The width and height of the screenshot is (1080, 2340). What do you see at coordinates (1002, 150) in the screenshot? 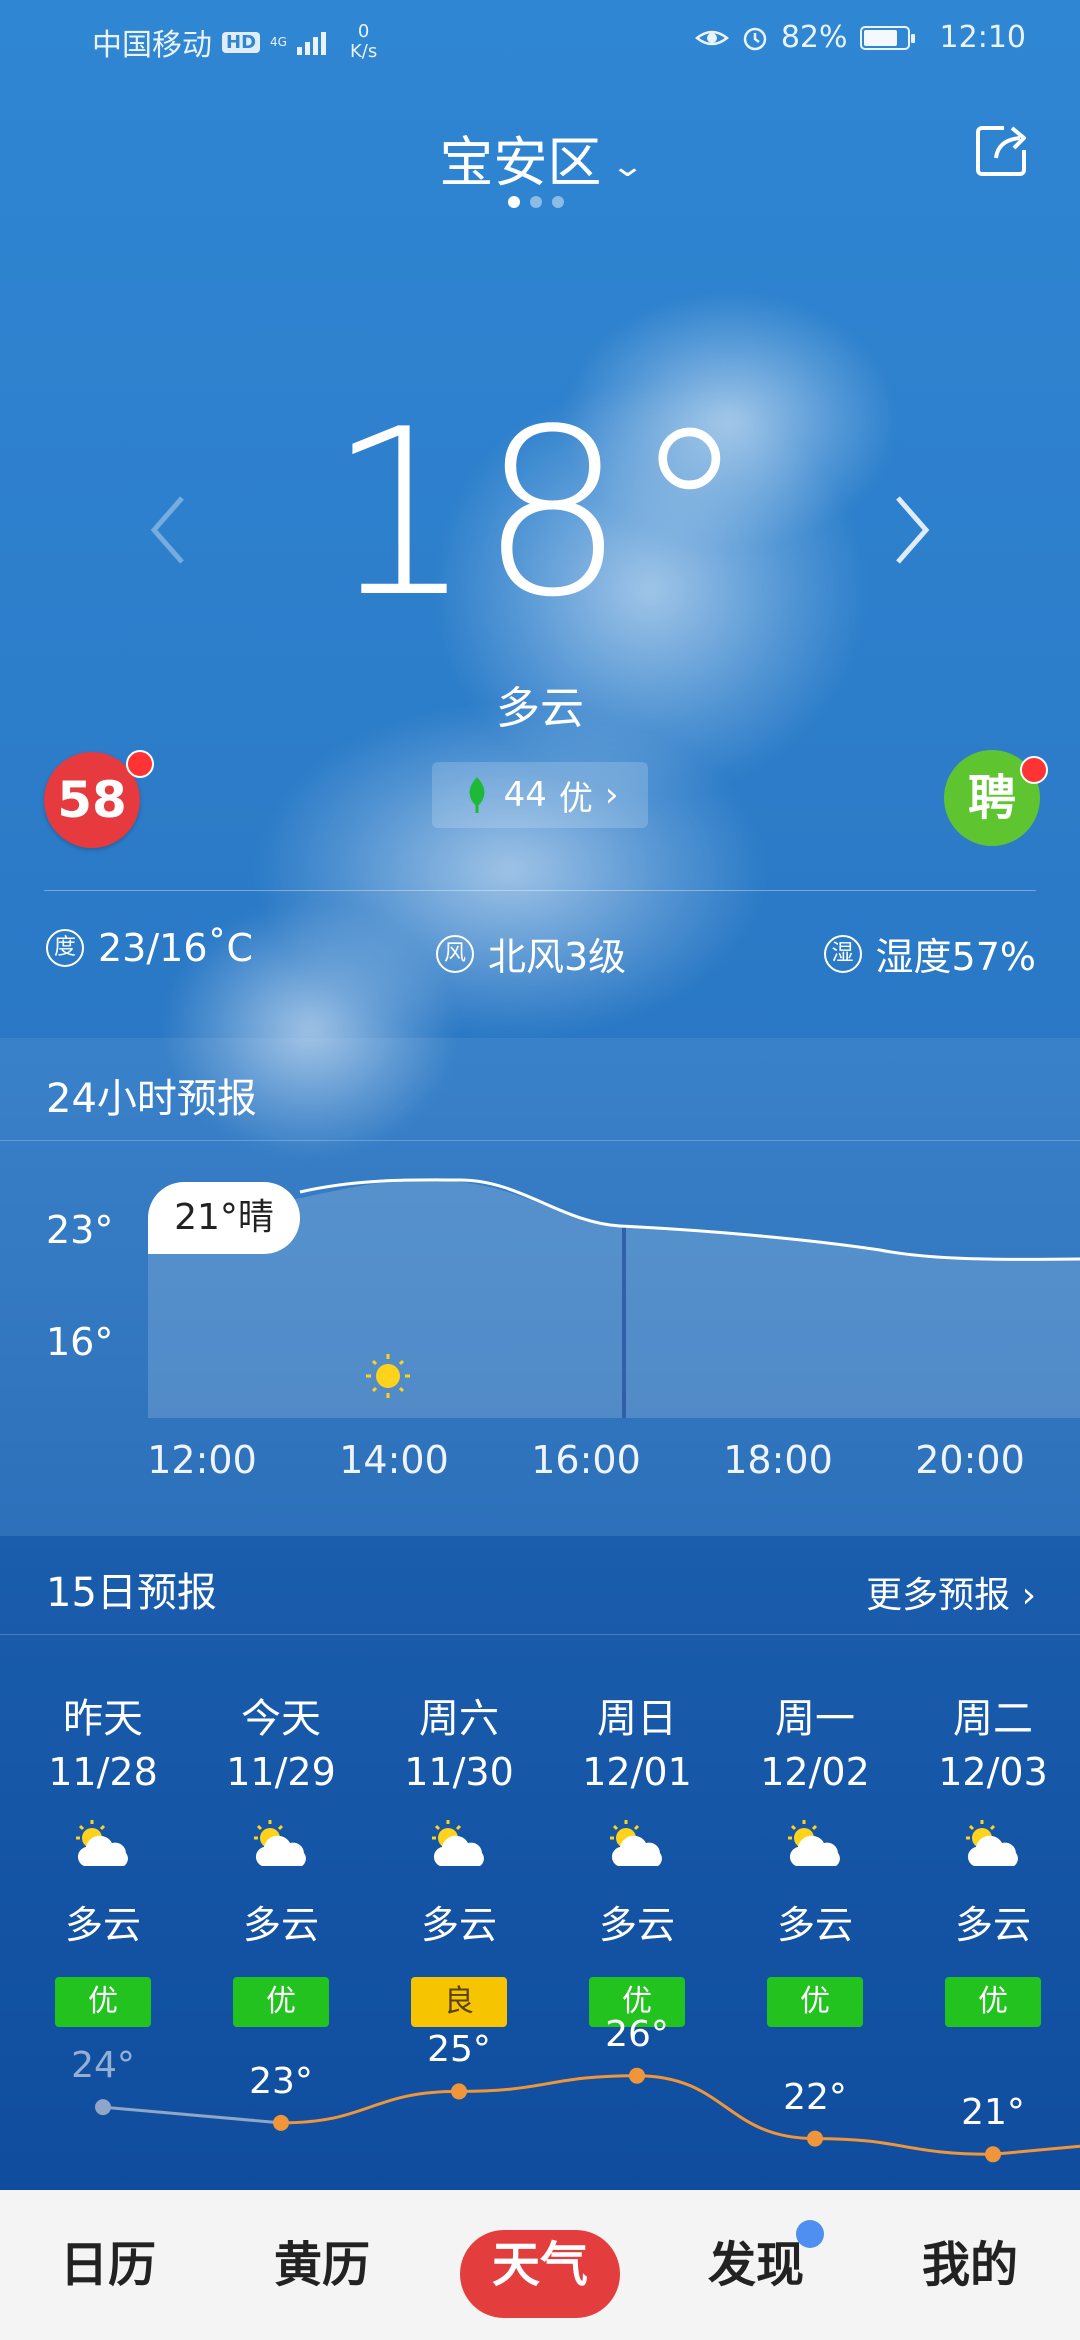
I see `share-icon` at bounding box center [1002, 150].